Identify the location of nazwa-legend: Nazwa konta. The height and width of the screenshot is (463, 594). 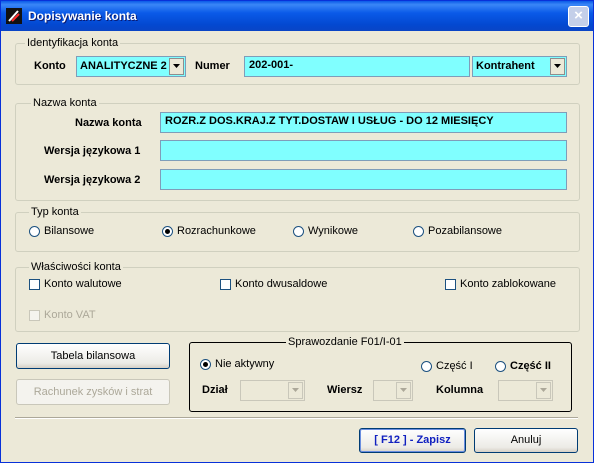
(65, 103).